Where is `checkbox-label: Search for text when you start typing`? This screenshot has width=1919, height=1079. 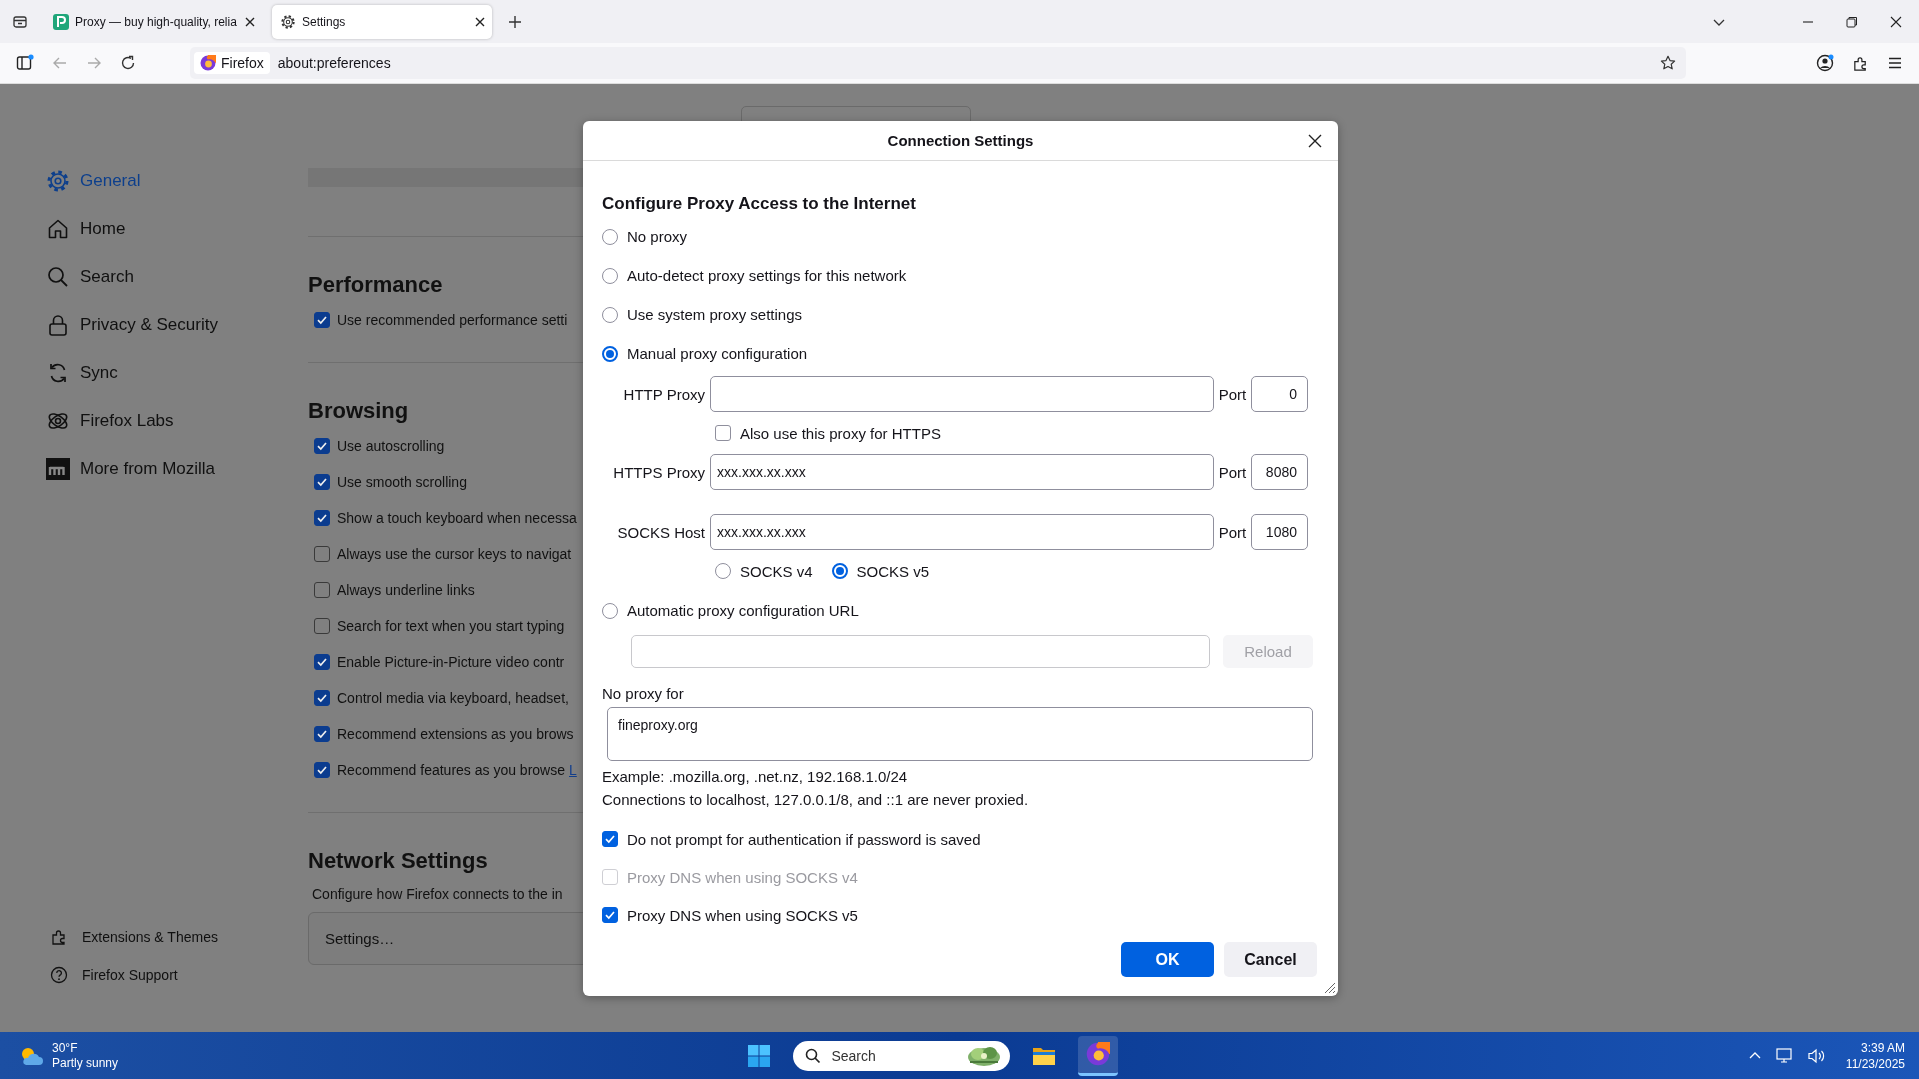 checkbox-label: Search for text when you start typing is located at coordinates (451, 626).